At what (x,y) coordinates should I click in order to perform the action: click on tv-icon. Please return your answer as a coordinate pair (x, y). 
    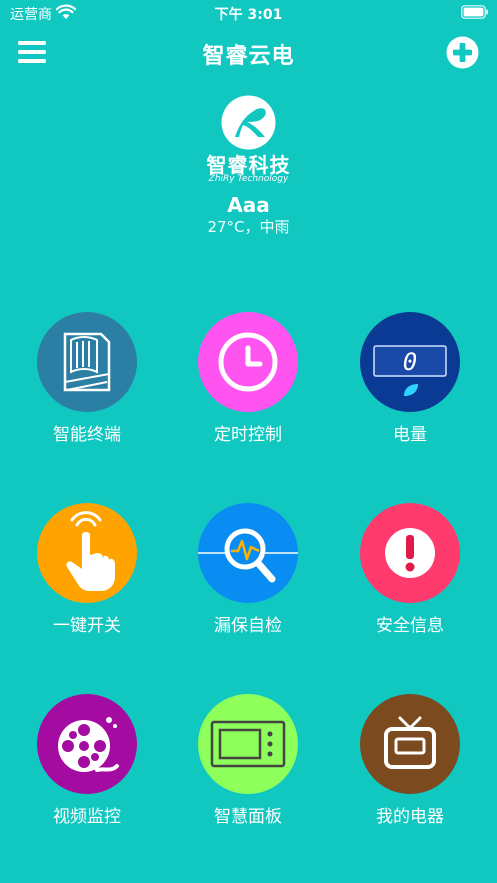
    Looking at the image, I should click on (410, 744).